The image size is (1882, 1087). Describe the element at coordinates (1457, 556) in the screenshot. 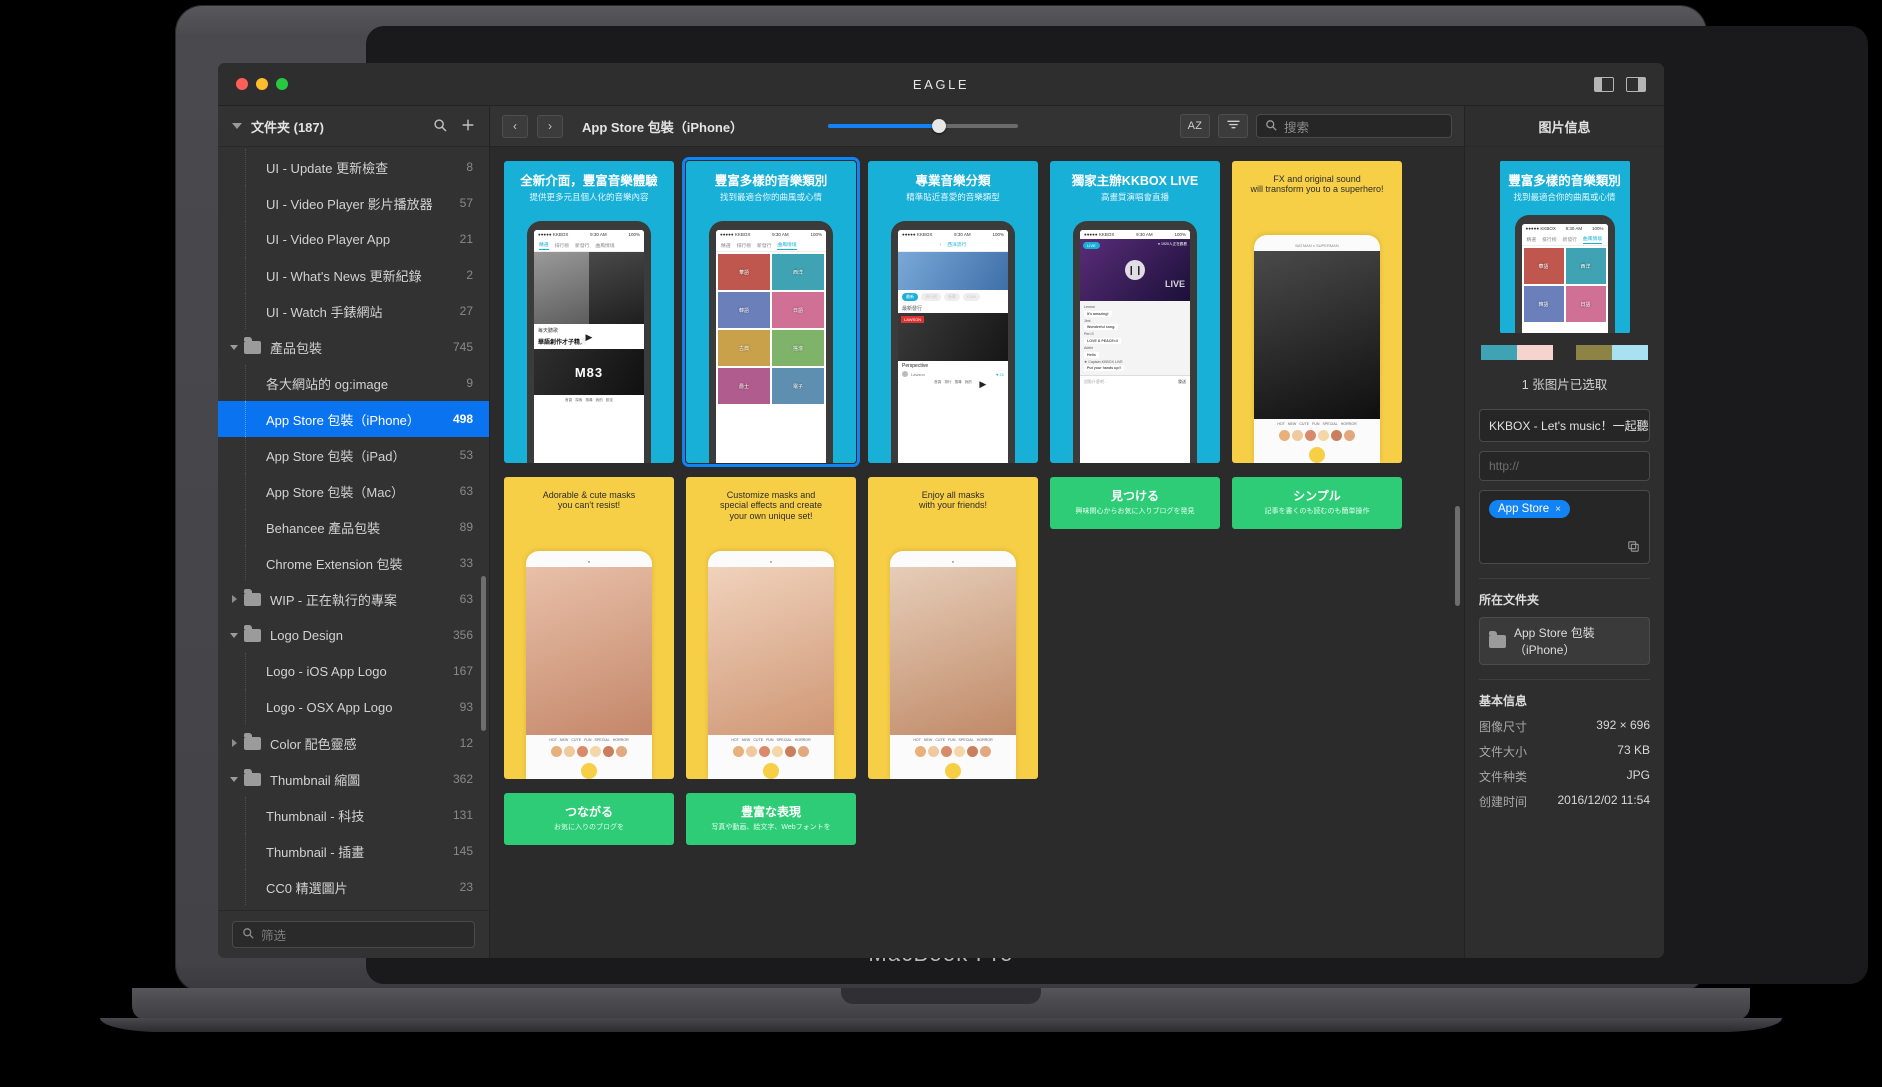

I see `grid-scrollbar` at that location.